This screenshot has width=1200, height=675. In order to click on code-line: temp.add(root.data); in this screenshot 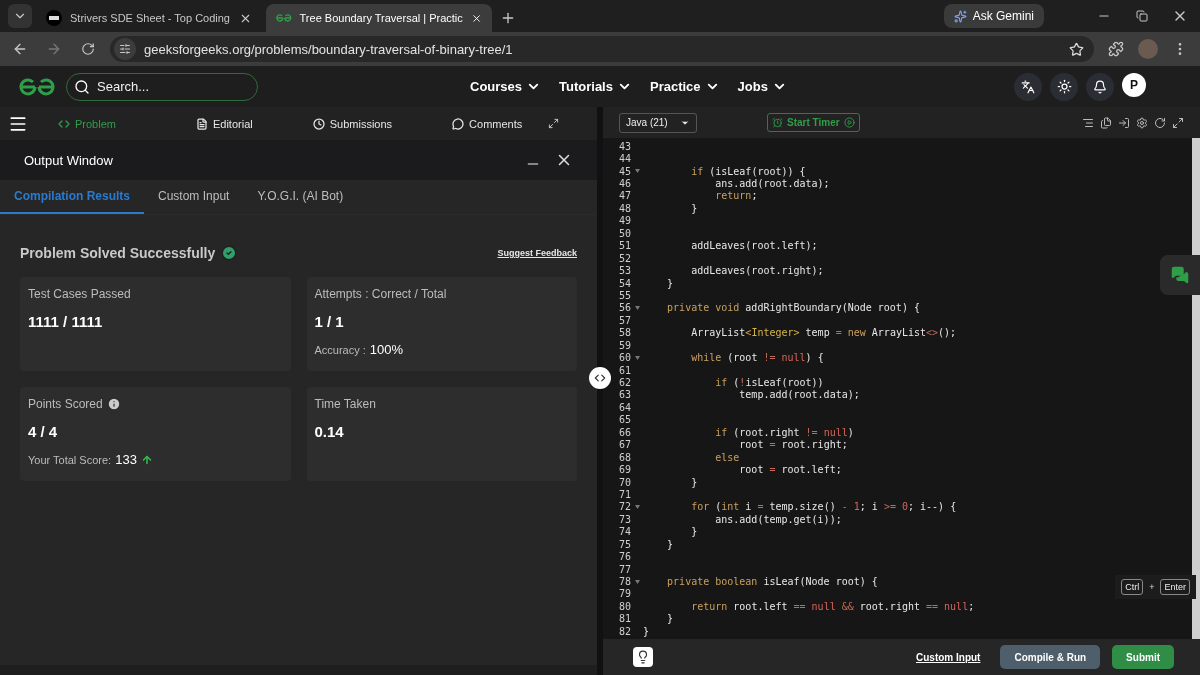, I will do `click(799, 395)`.